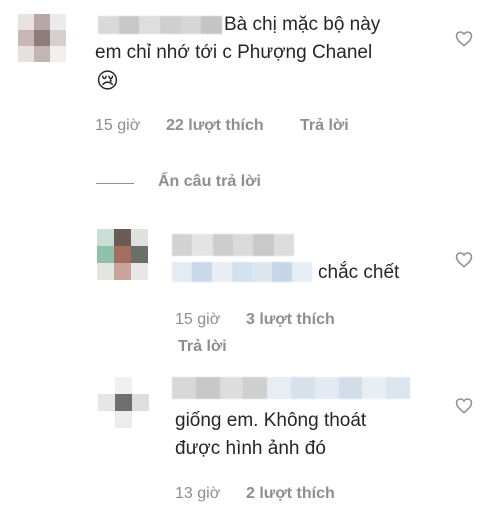 The height and width of the screenshot is (506, 490). I want to click on reply-likes: 3 lượt thích, so click(290, 320).